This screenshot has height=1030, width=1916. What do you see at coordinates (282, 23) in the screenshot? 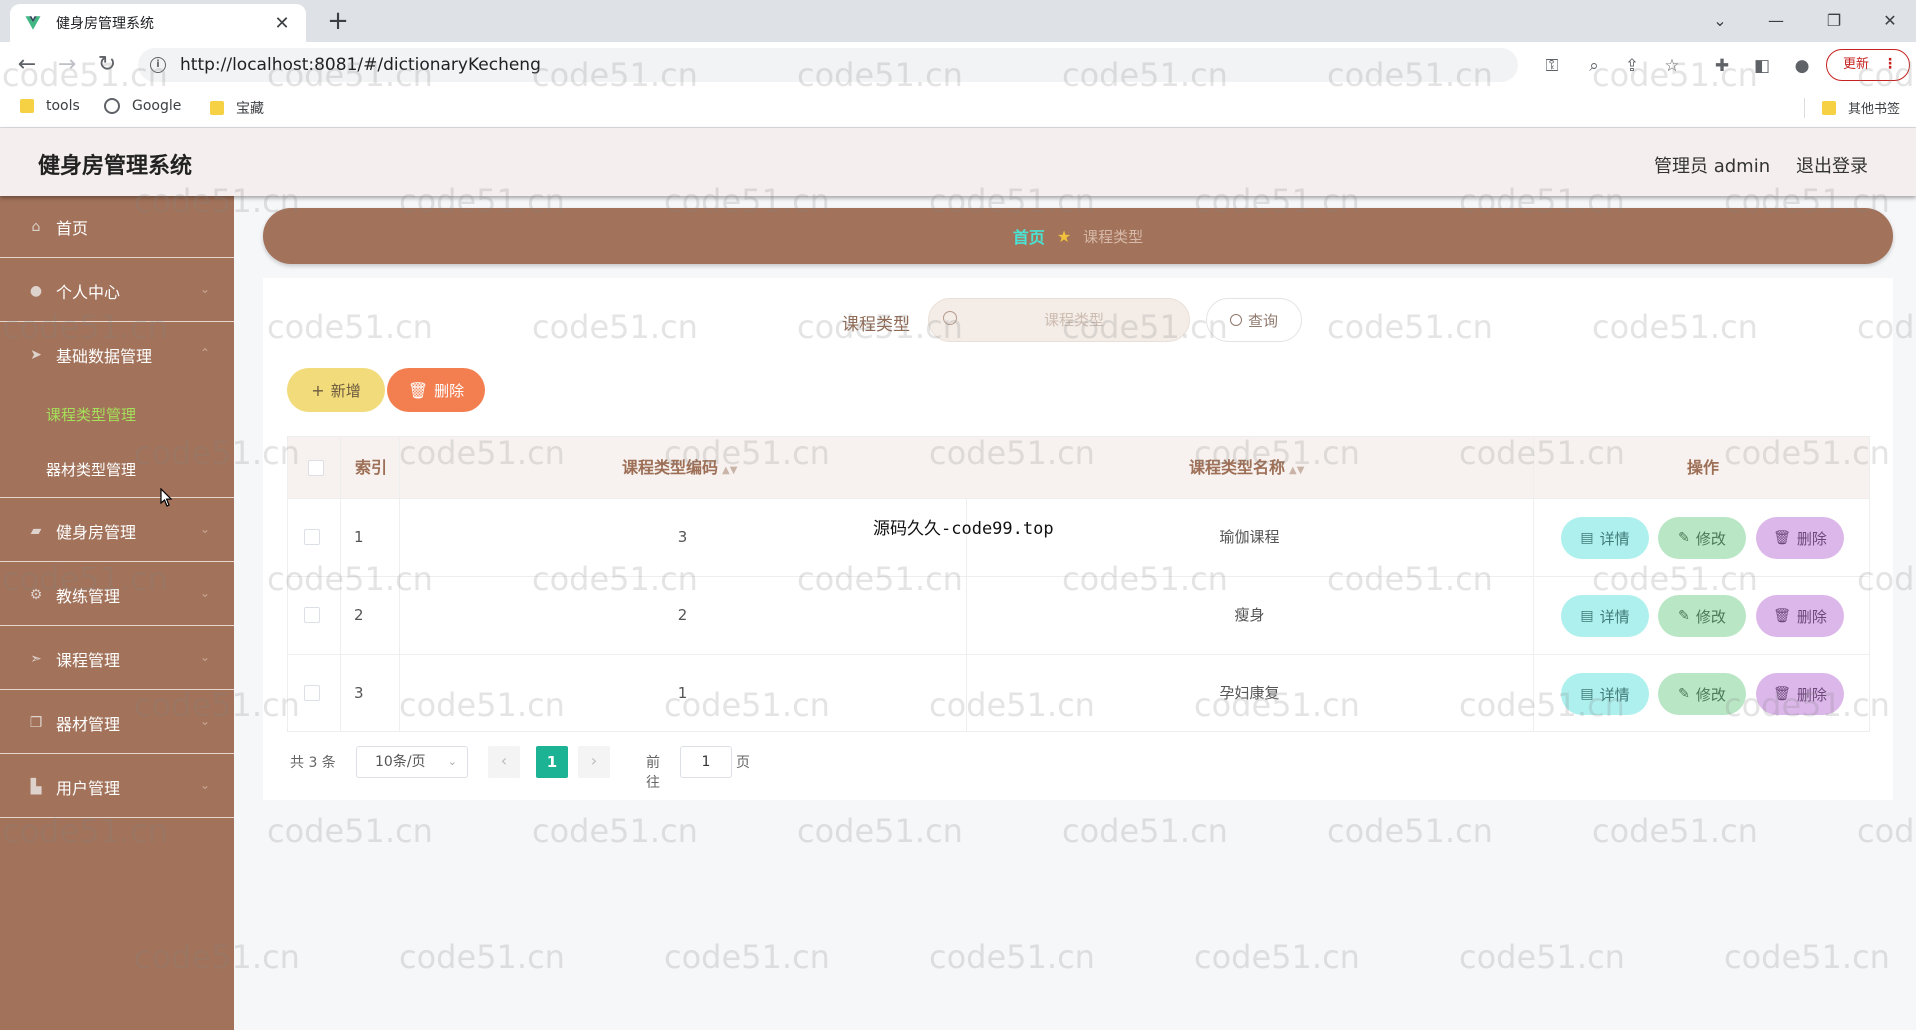
I see `tab-close-icon: ✕` at bounding box center [282, 23].